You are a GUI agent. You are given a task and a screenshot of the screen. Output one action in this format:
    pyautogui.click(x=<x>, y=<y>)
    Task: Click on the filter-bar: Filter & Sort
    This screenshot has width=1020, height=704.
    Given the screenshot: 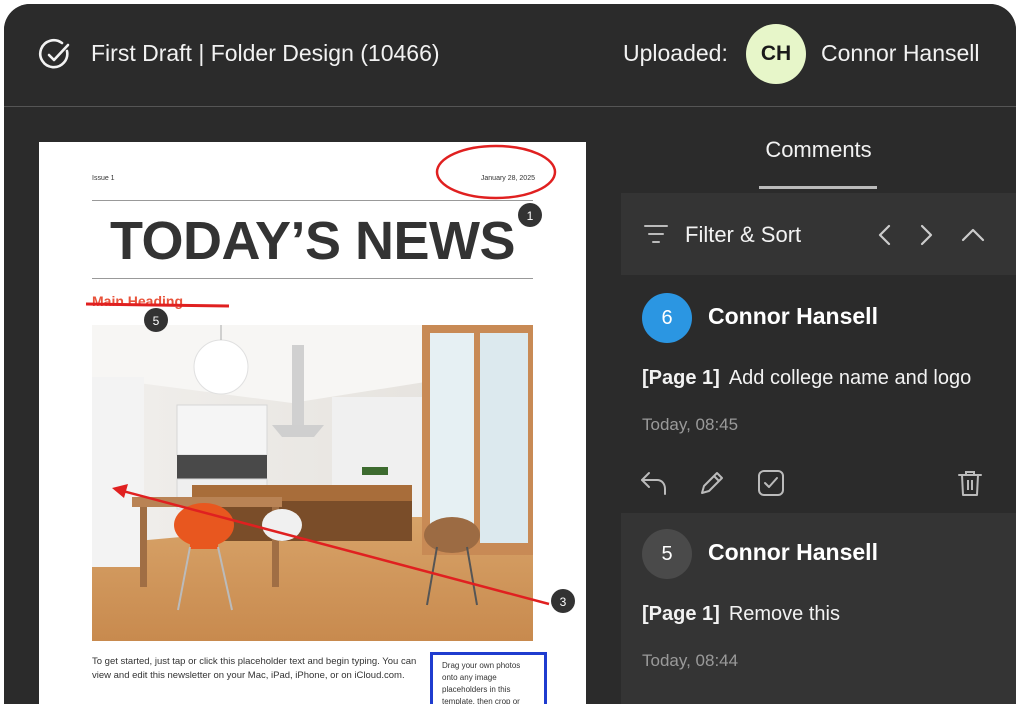 What is the action you would take?
    pyautogui.click(x=818, y=234)
    